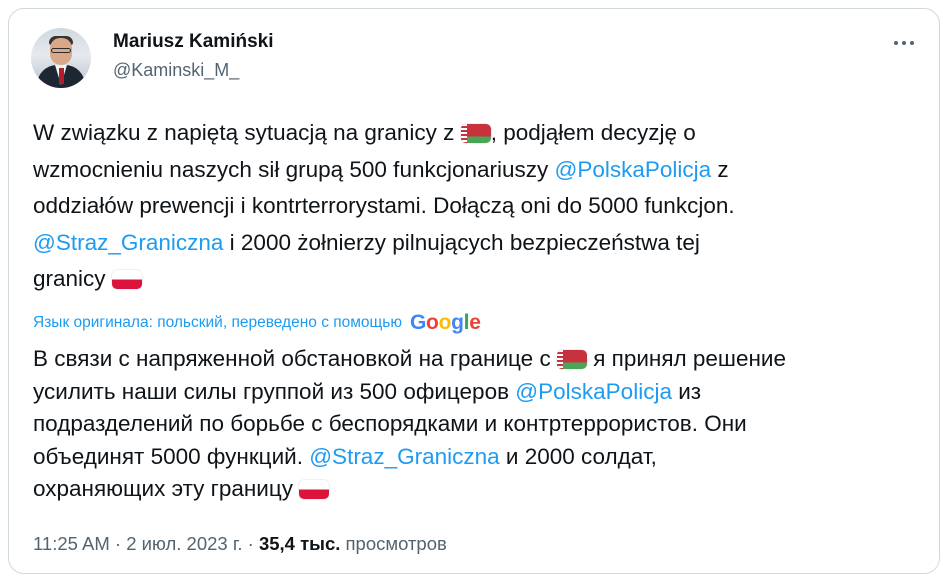  I want to click on translated-line: охраняющих эту границу, so click(473, 489).